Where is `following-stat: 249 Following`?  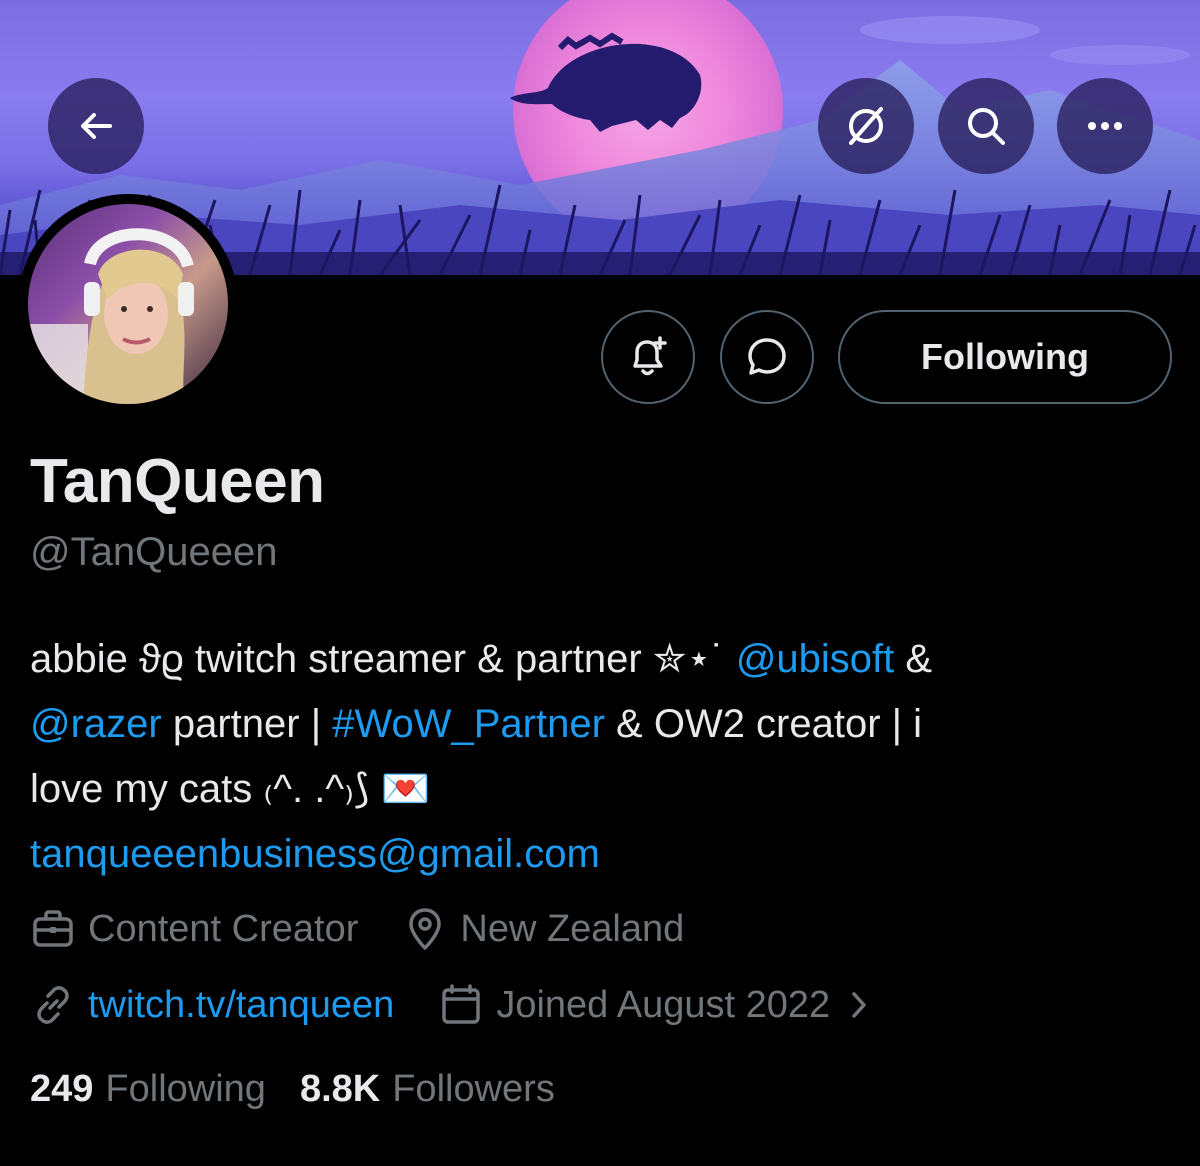 following-stat: 249 Following is located at coordinates (148, 1089).